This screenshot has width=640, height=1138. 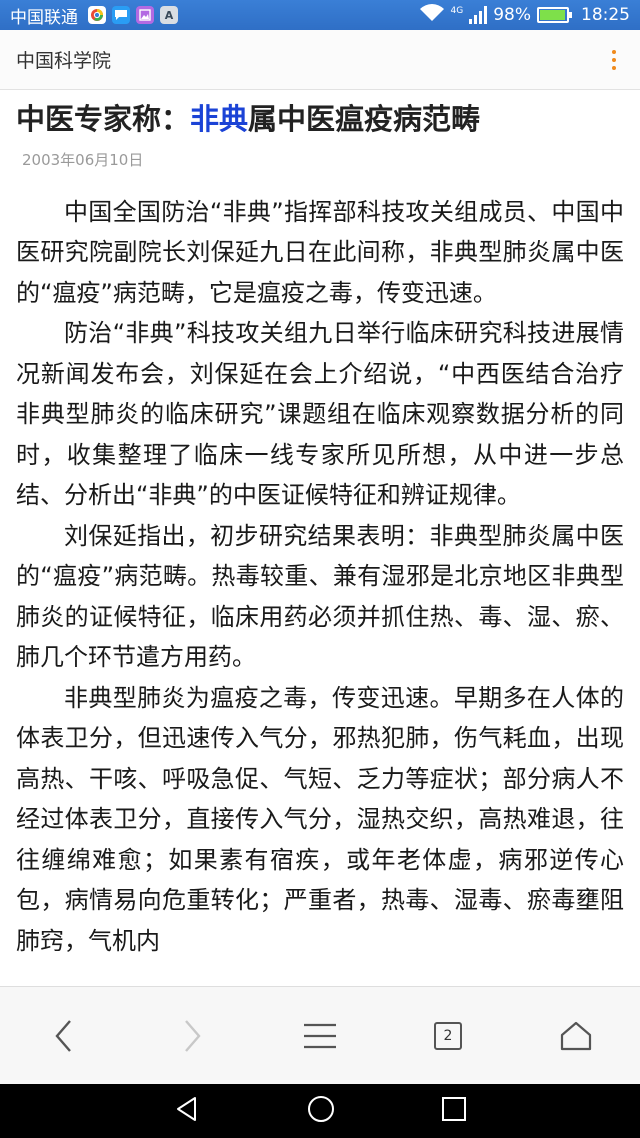 What do you see at coordinates (64, 61) in the screenshot?
I see `site-name: 中国科学院` at bounding box center [64, 61].